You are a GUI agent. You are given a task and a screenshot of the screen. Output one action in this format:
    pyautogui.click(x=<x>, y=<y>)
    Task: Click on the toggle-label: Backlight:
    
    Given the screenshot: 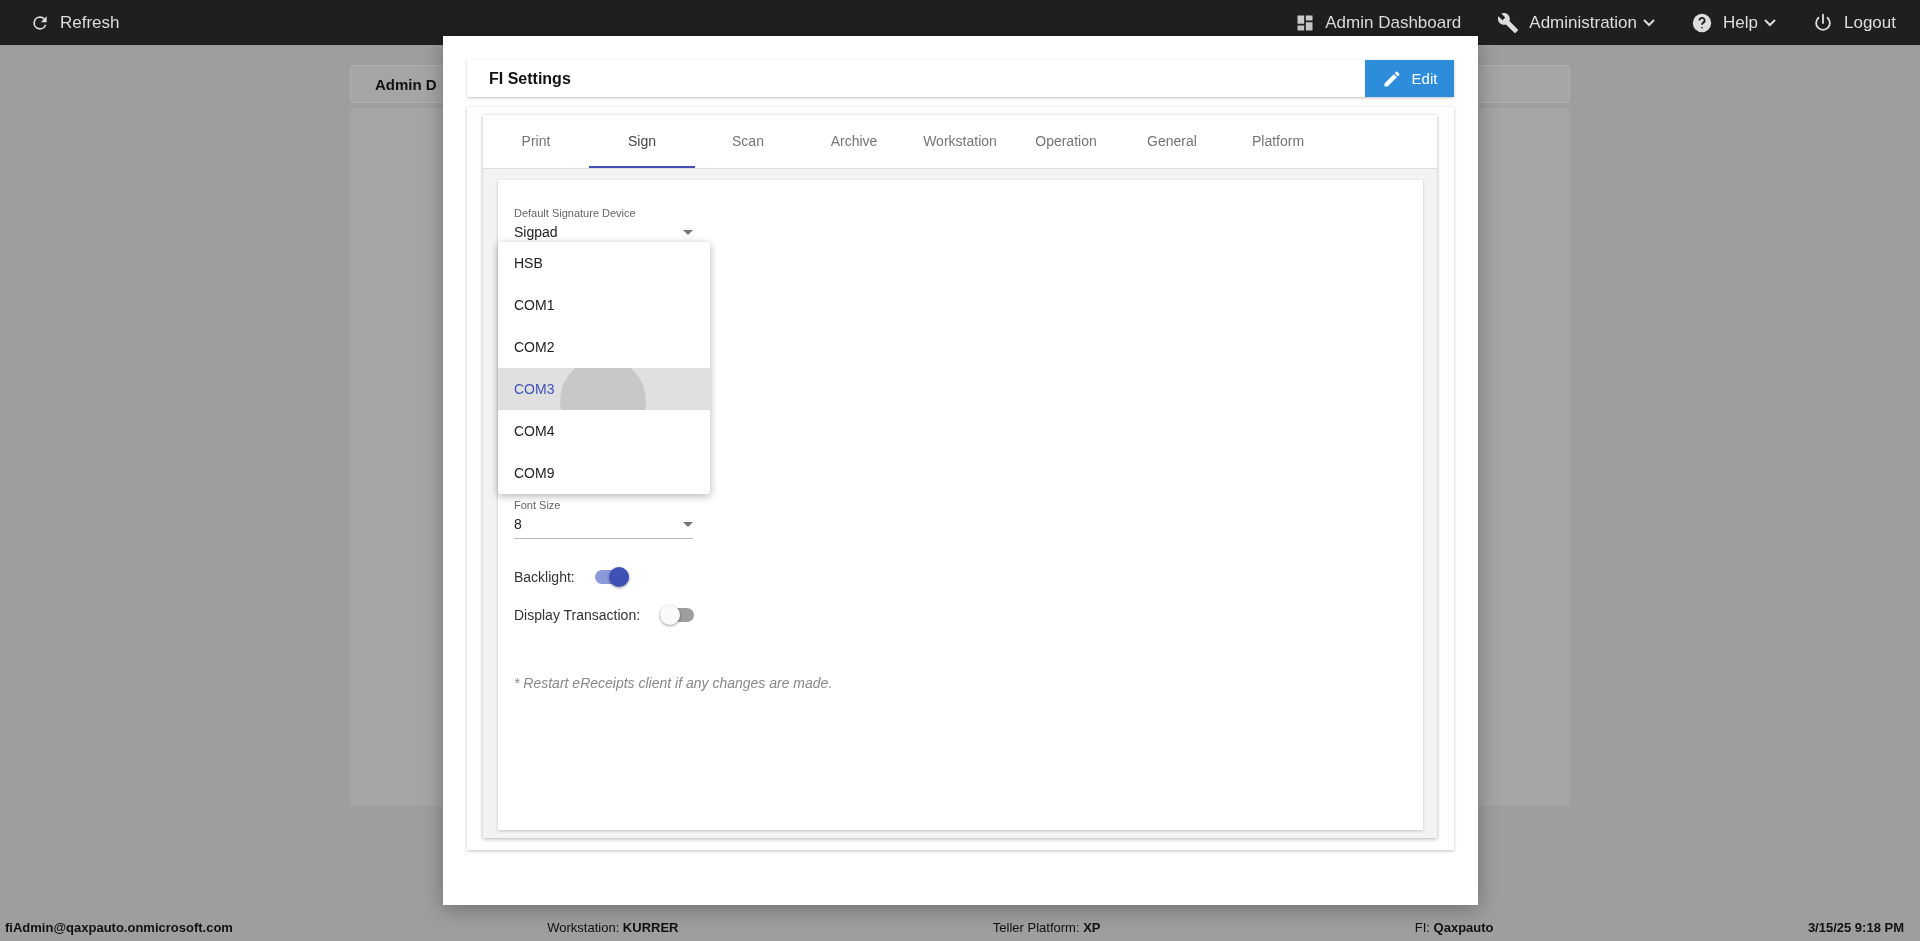 What is the action you would take?
    pyautogui.click(x=544, y=577)
    